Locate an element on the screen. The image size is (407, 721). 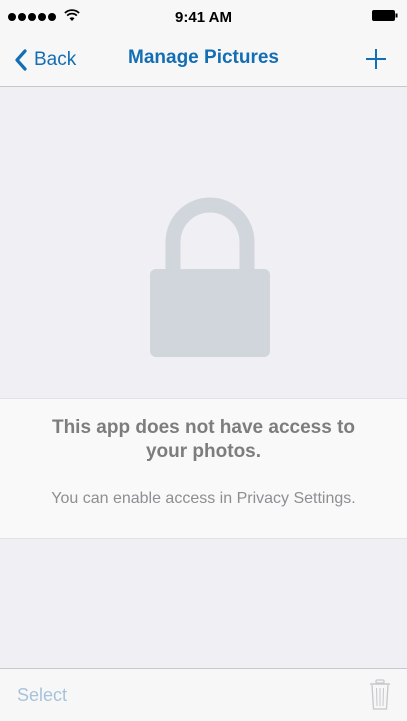
trash-icon is located at coordinates (380, 695).